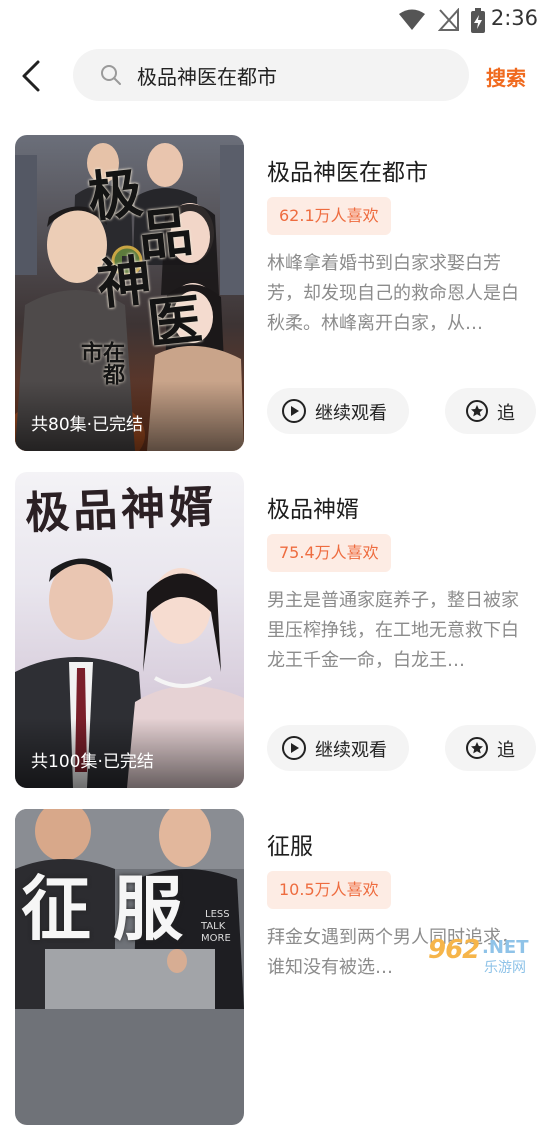 Image resolution: width=552 pixels, height=1125 pixels. What do you see at coordinates (290, 844) in the screenshot?
I see `drama-title: 征服` at bounding box center [290, 844].